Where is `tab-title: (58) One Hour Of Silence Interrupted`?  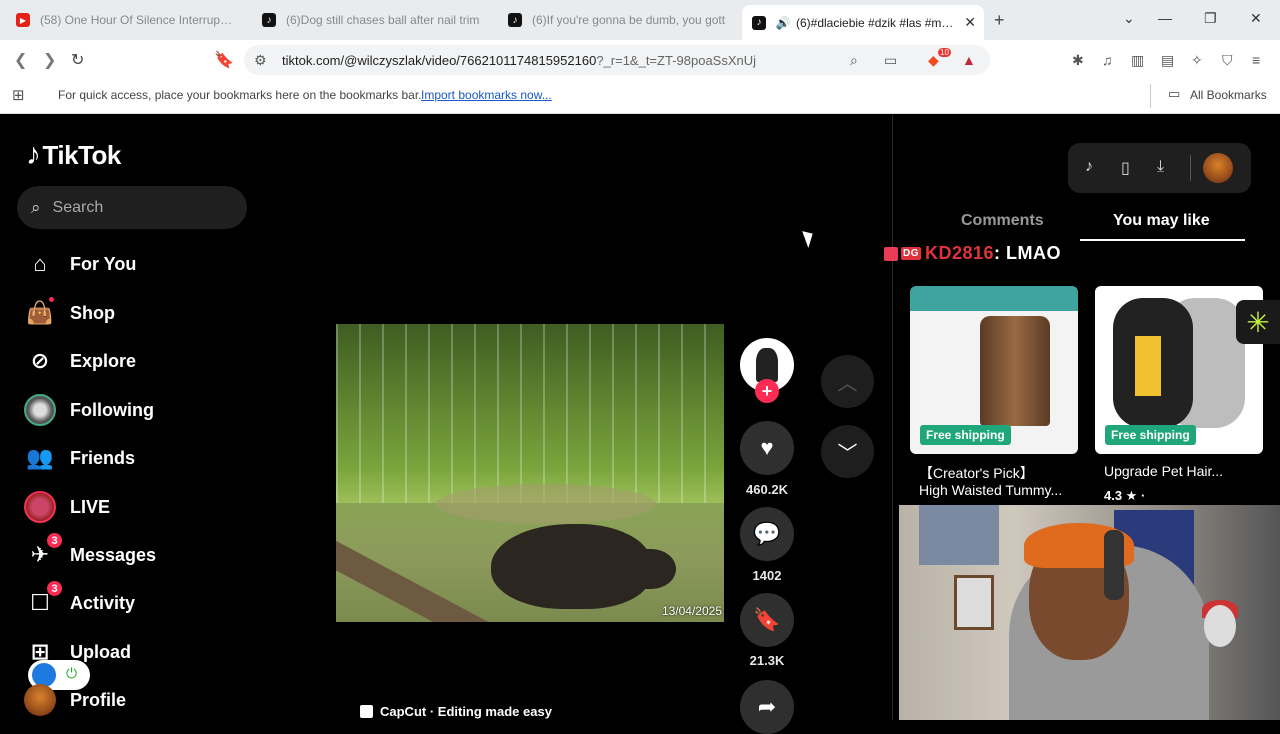
tab-title: (58) One Hour Of Silence Interrupted is located at coordinates (137, 20).